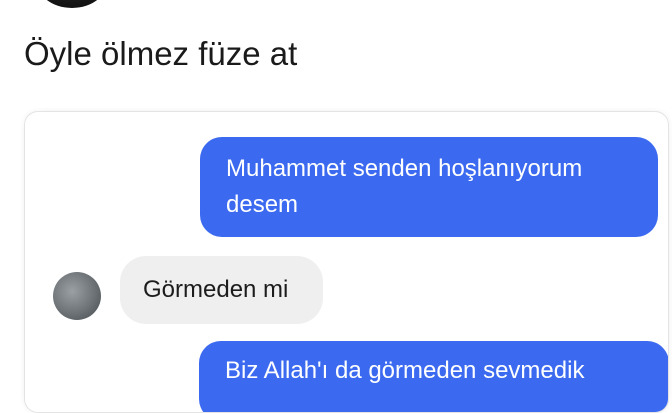 This screenshot has height=413, width=672. What do you see at coordinates (72, 4) in the screenshot?
I see `poster-avatar` at bounding box center [72, 4].